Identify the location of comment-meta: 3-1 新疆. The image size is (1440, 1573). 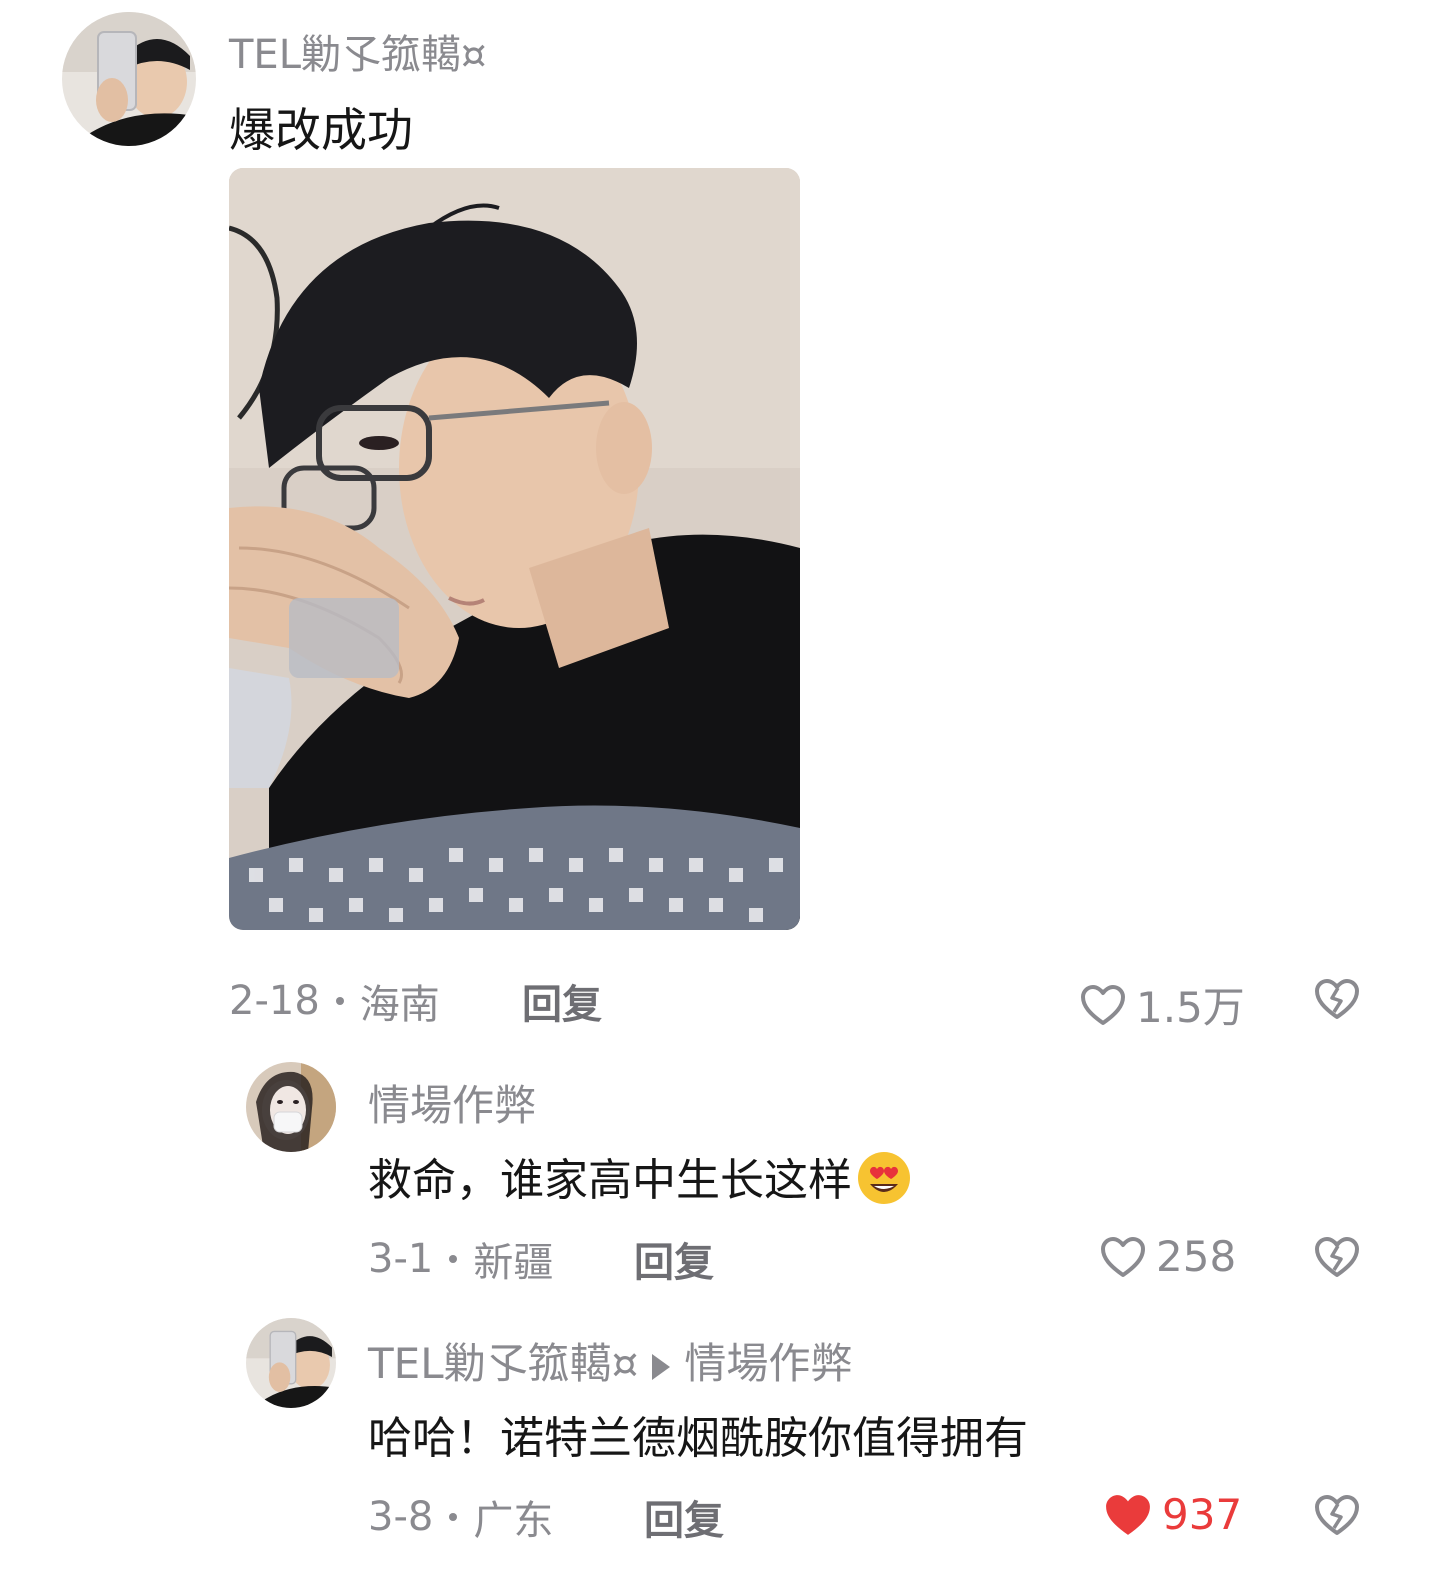
(460, 1259).